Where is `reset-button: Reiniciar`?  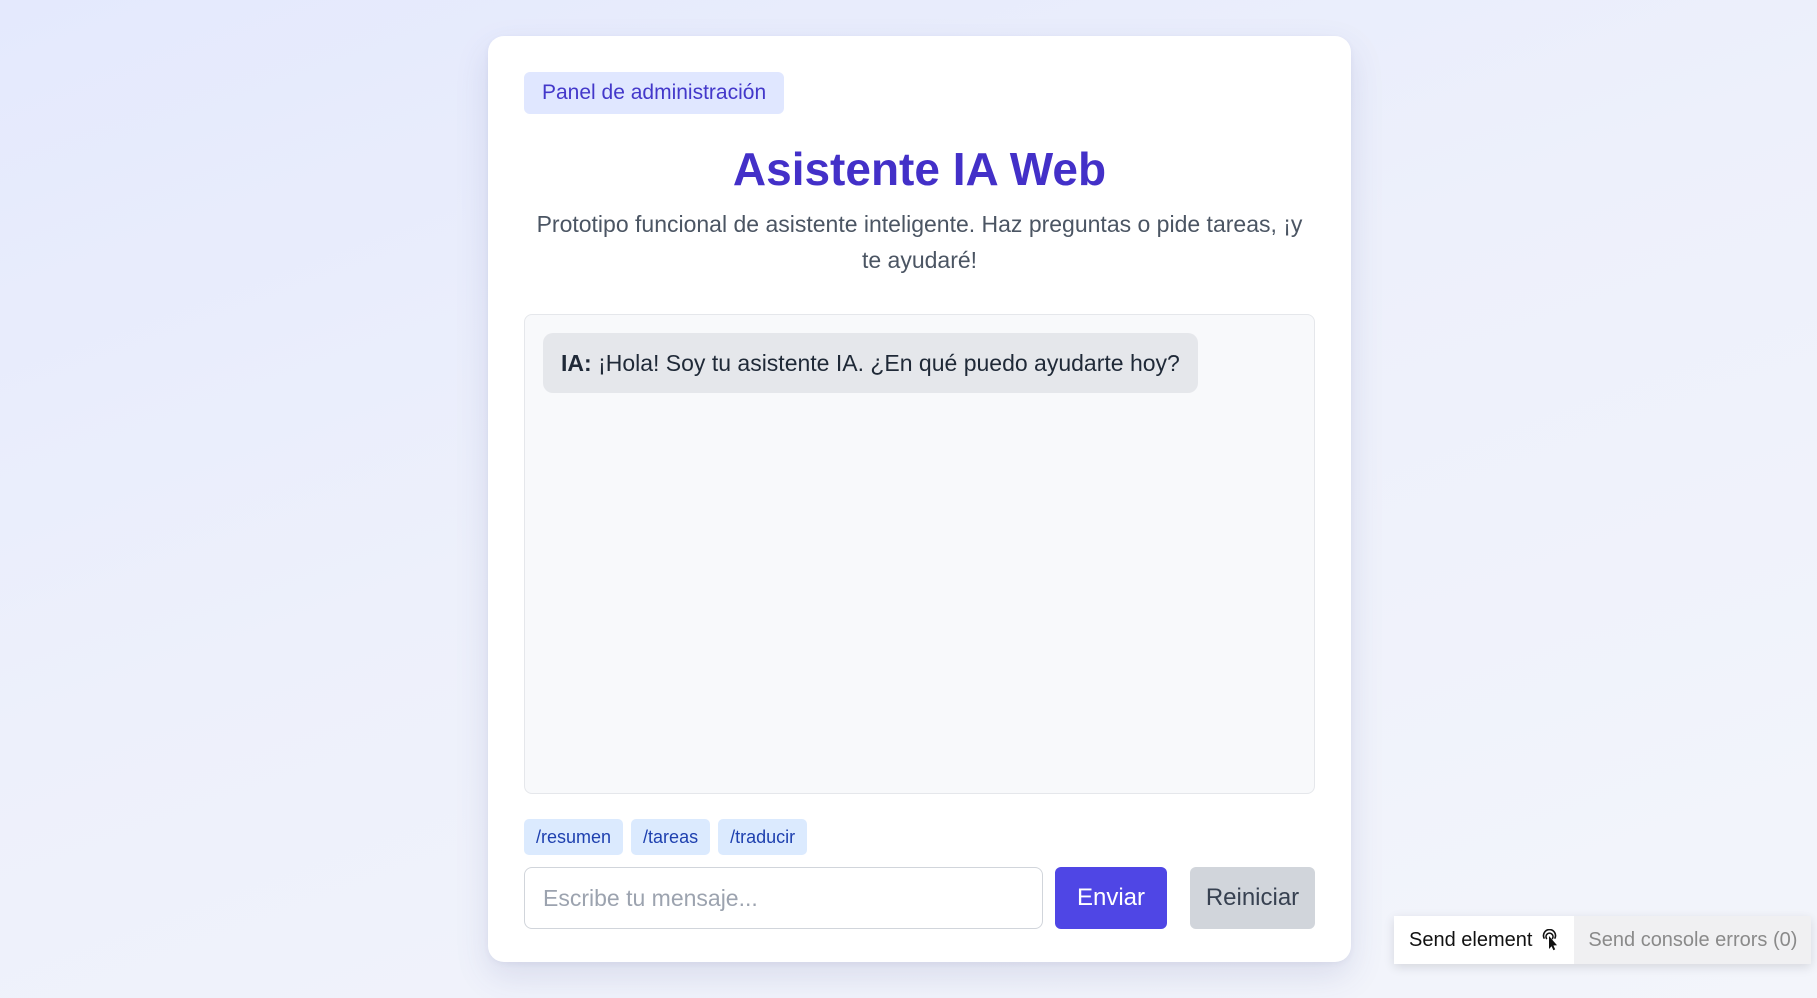
reset-button: Reiniciar is located at coordinates (1252, 898).